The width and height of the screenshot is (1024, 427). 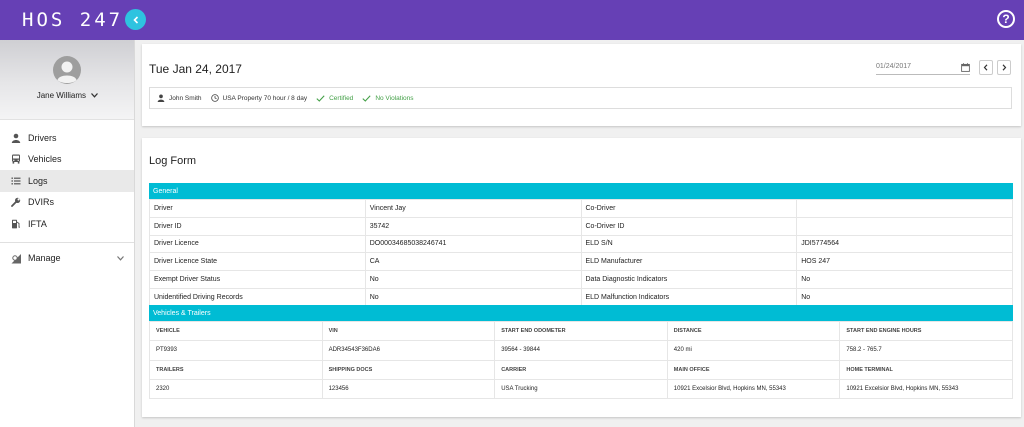 I want to click on table-cell: PT9393, so click(x=236, y=350).